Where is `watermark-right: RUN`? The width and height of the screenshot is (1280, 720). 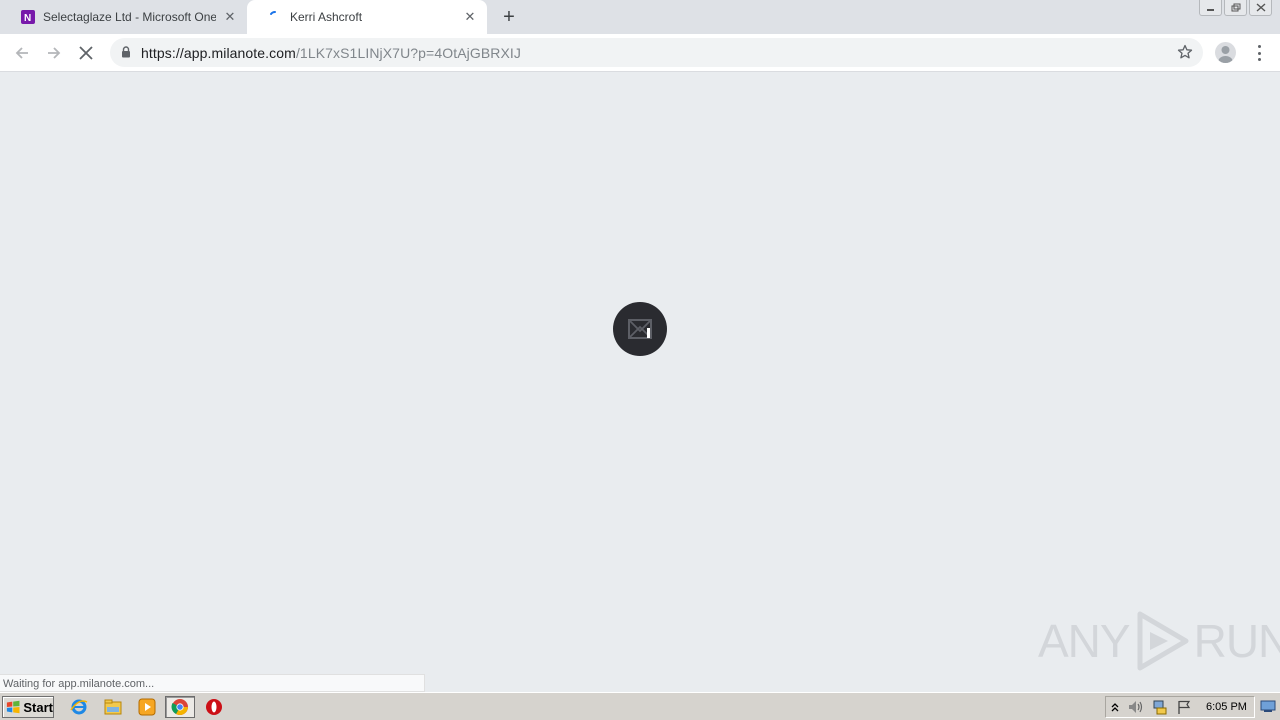
watermark-right: RUN is located at coordinates (1236, 641).